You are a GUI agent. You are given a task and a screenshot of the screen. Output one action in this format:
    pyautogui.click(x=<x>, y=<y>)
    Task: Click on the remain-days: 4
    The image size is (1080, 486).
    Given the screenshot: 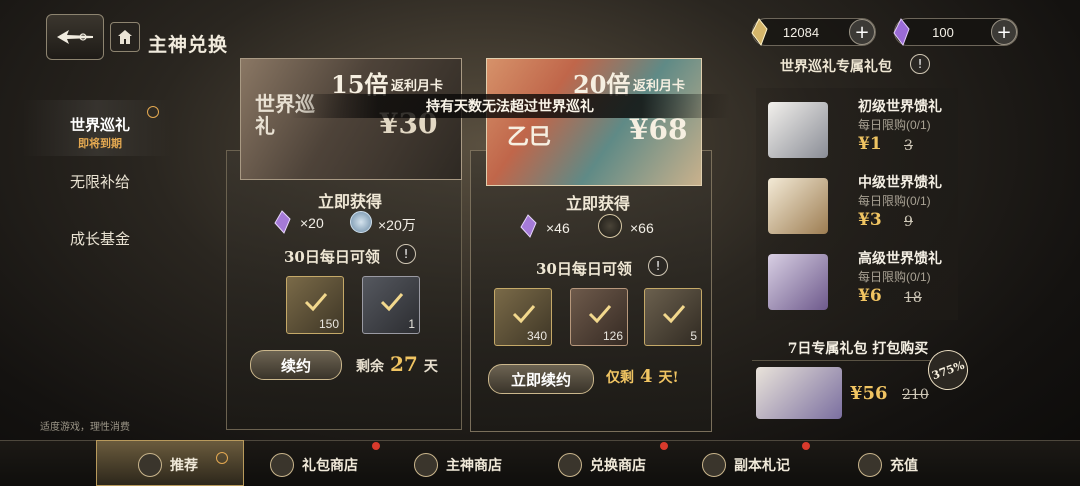 What is the action you would take?
    pyautogui.click(x=646, y=376)
    